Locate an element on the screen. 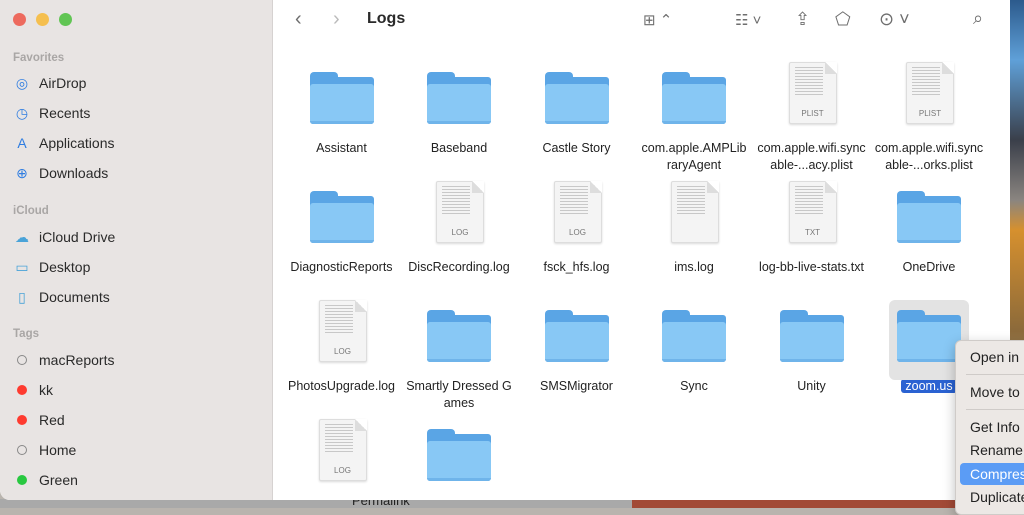 The width and height of the screenshot is (1024, 515). sidebar-item: ▭ Desktop is located at coordinates (138, 267).